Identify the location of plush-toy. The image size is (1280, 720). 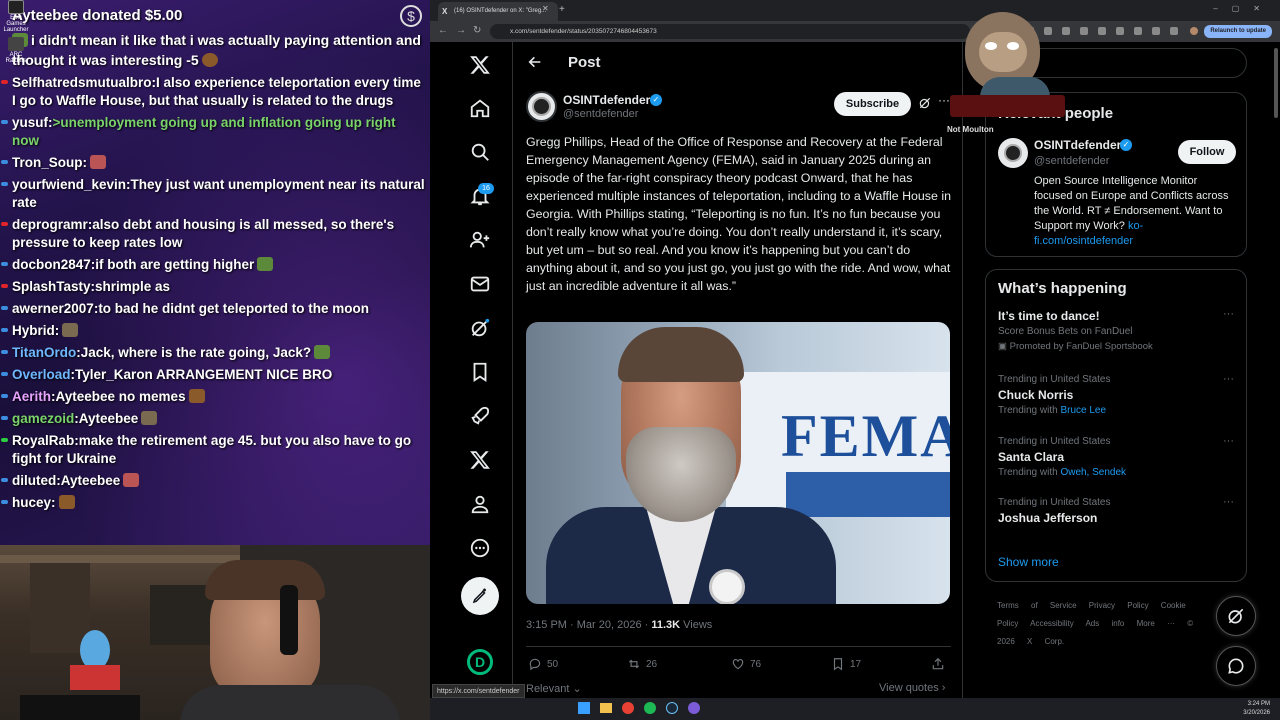
(95, 650).